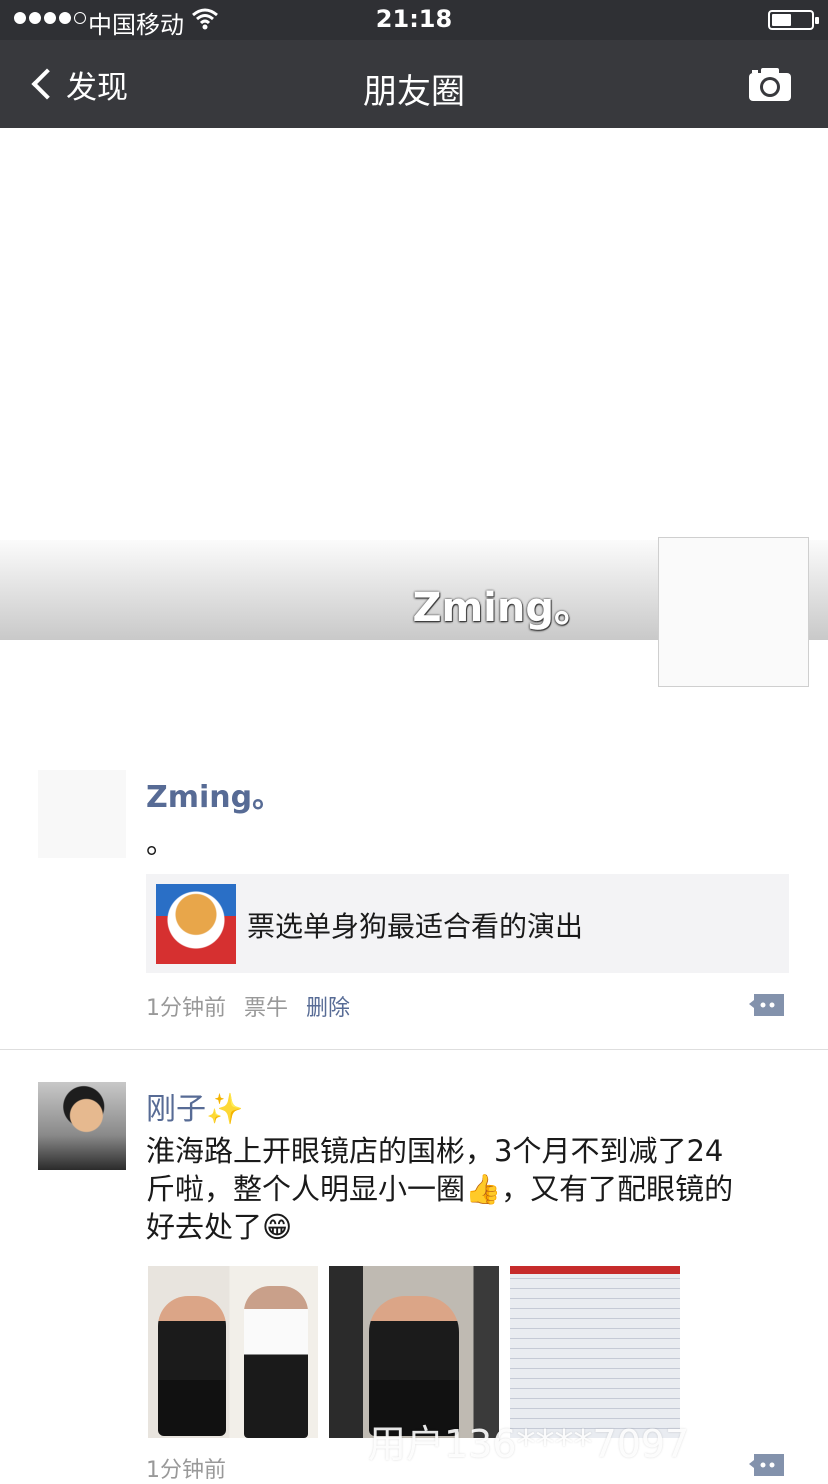  Describe the element at coordinates (415, 926) in the screenshot. I see `link-title: 票选单身狗最适合看的演出` at that location.